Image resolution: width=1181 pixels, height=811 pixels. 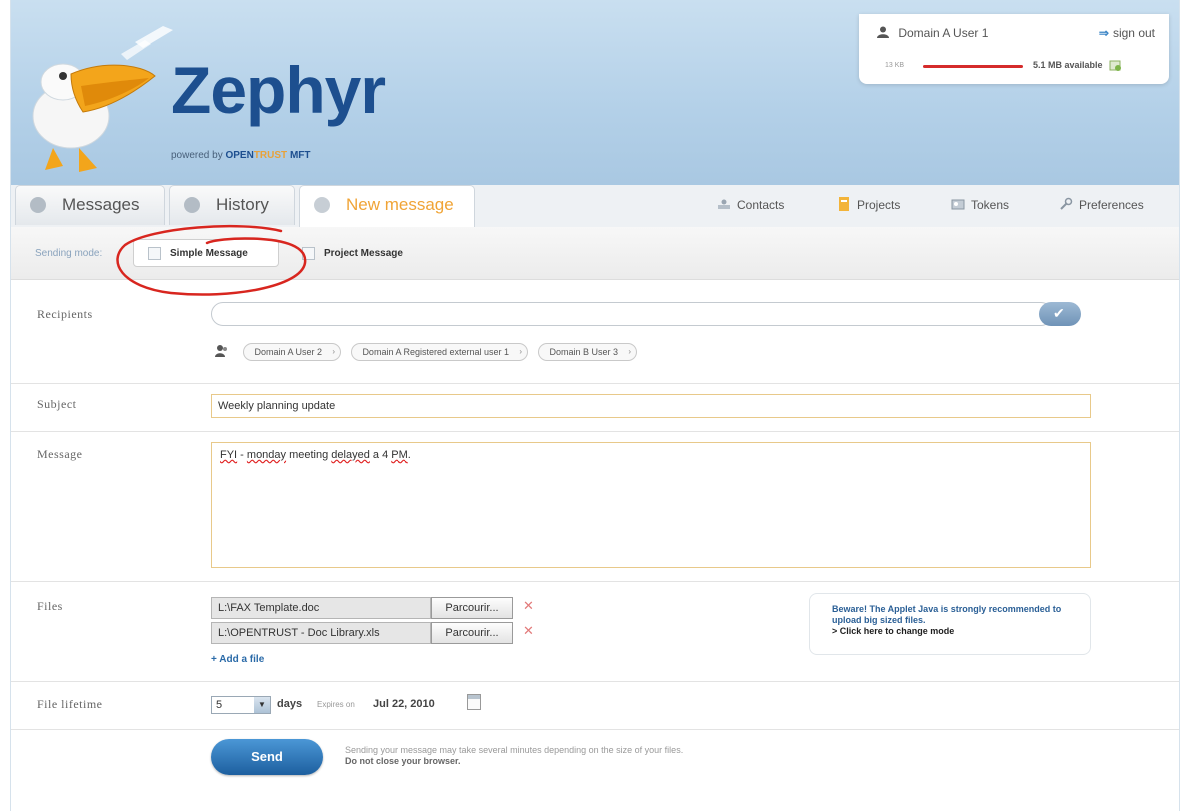 What do you see at coordinates (241, 705) in the screenshot?
I see `lifetime-select: 5 ▼` at bounding box center [241, 705].